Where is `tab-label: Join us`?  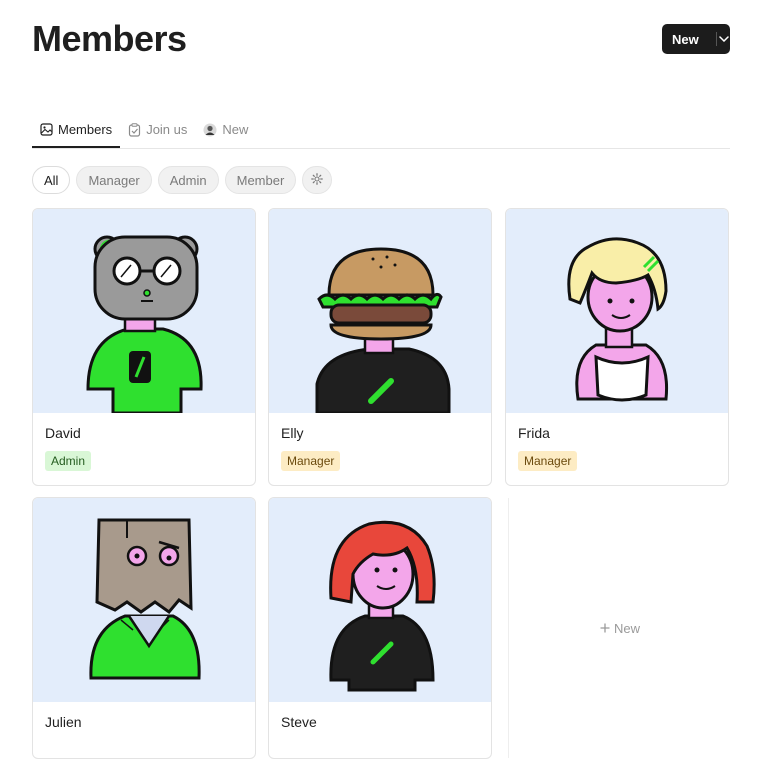 tab-label: Join us is located at coordinates (167, 129).